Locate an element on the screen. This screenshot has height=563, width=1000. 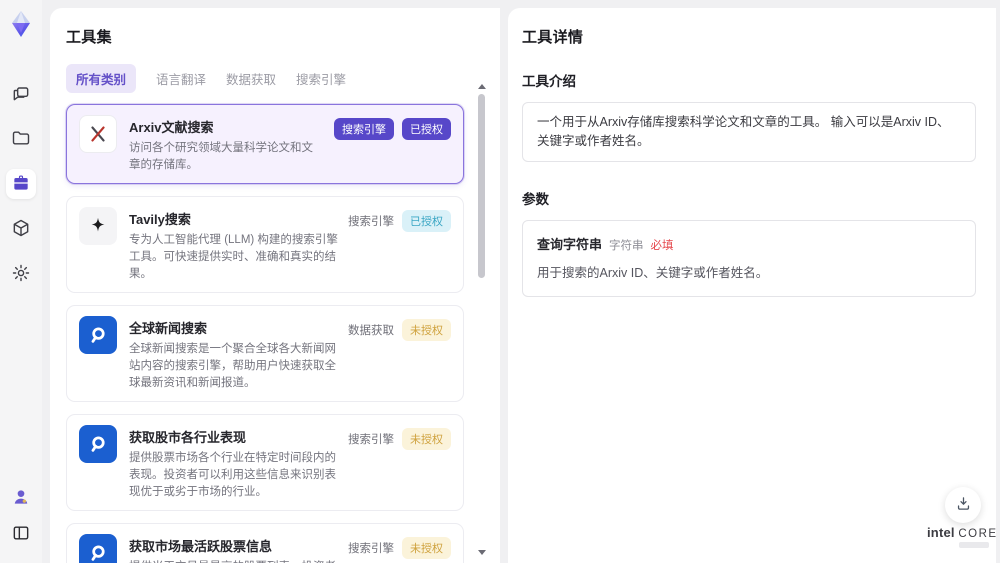
parameter-item: 查询字符串 字符串 必填 用于搜索的Arxiv ID、关键字或作者姓名。 is located at coordinates (749, 258).